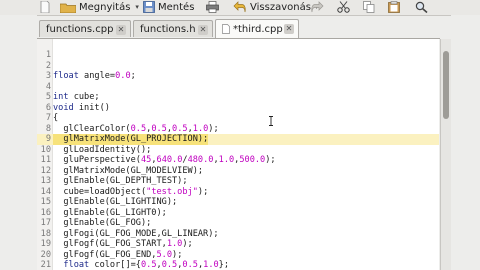  Describe the element at coordinates (146, 265) in the screenshot. I see `code-text: float color[]={0.5,0.5,0.5,1.0};` at that location.